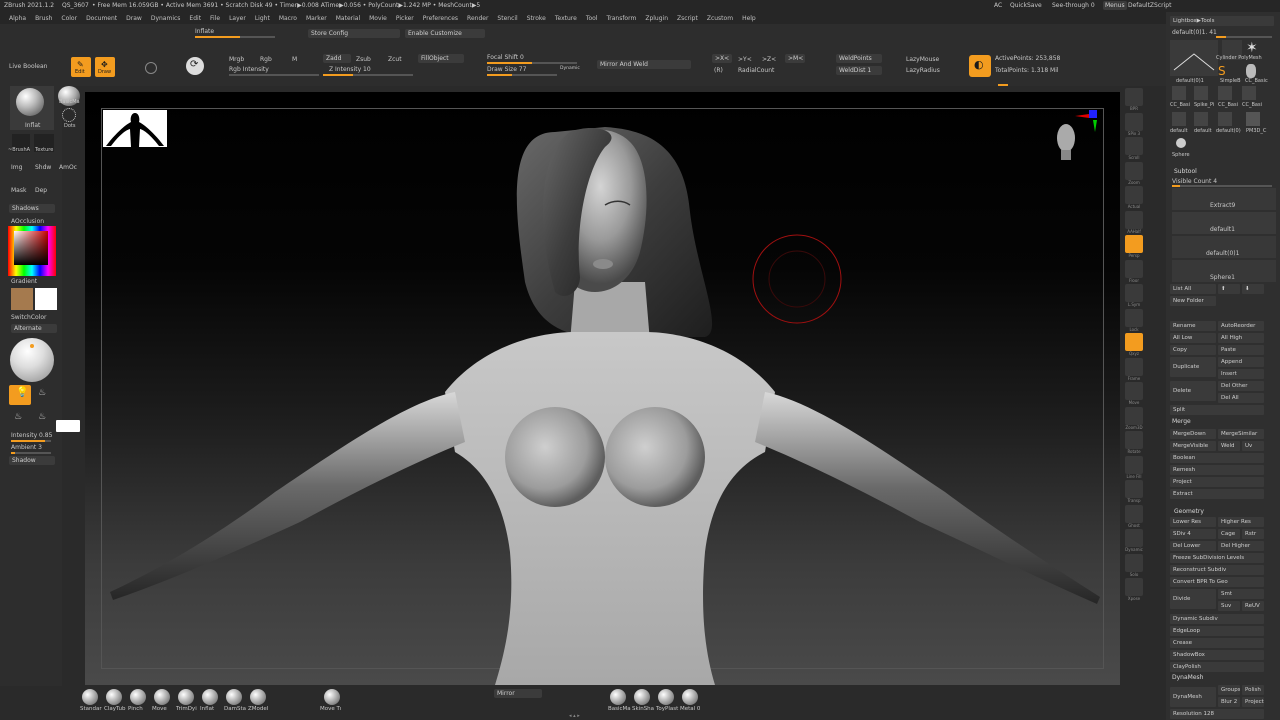 Image resolution: width=1280 pixels, height=720 pixels. I want to click on light-bulb-button: 💡, so click(20, 395).